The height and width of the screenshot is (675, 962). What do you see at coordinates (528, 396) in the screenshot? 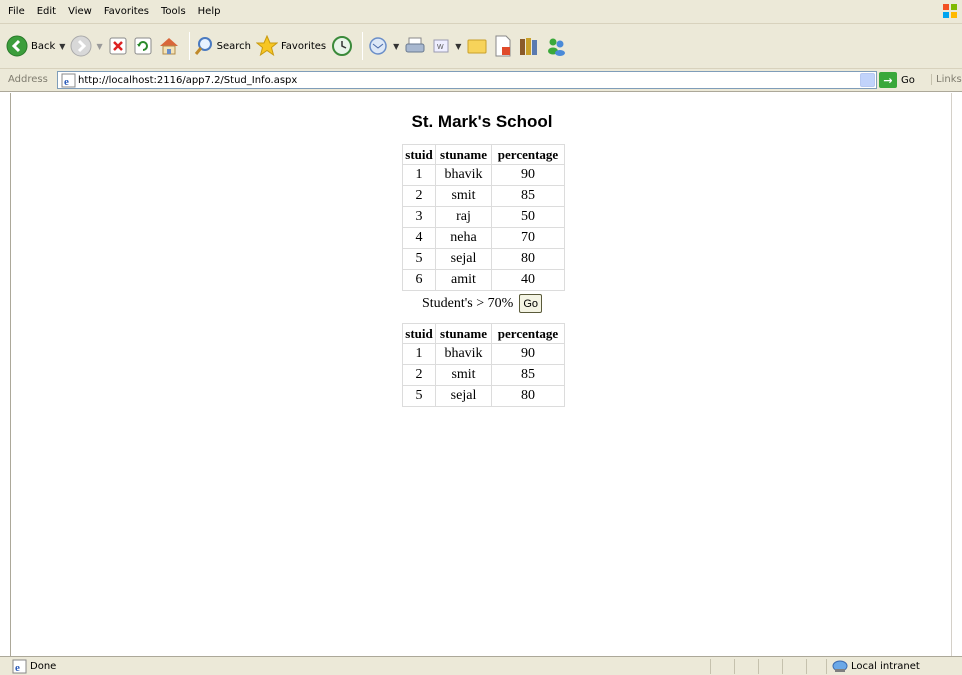
I see `percentage-cell: 80` at bounding box center [528, 396].